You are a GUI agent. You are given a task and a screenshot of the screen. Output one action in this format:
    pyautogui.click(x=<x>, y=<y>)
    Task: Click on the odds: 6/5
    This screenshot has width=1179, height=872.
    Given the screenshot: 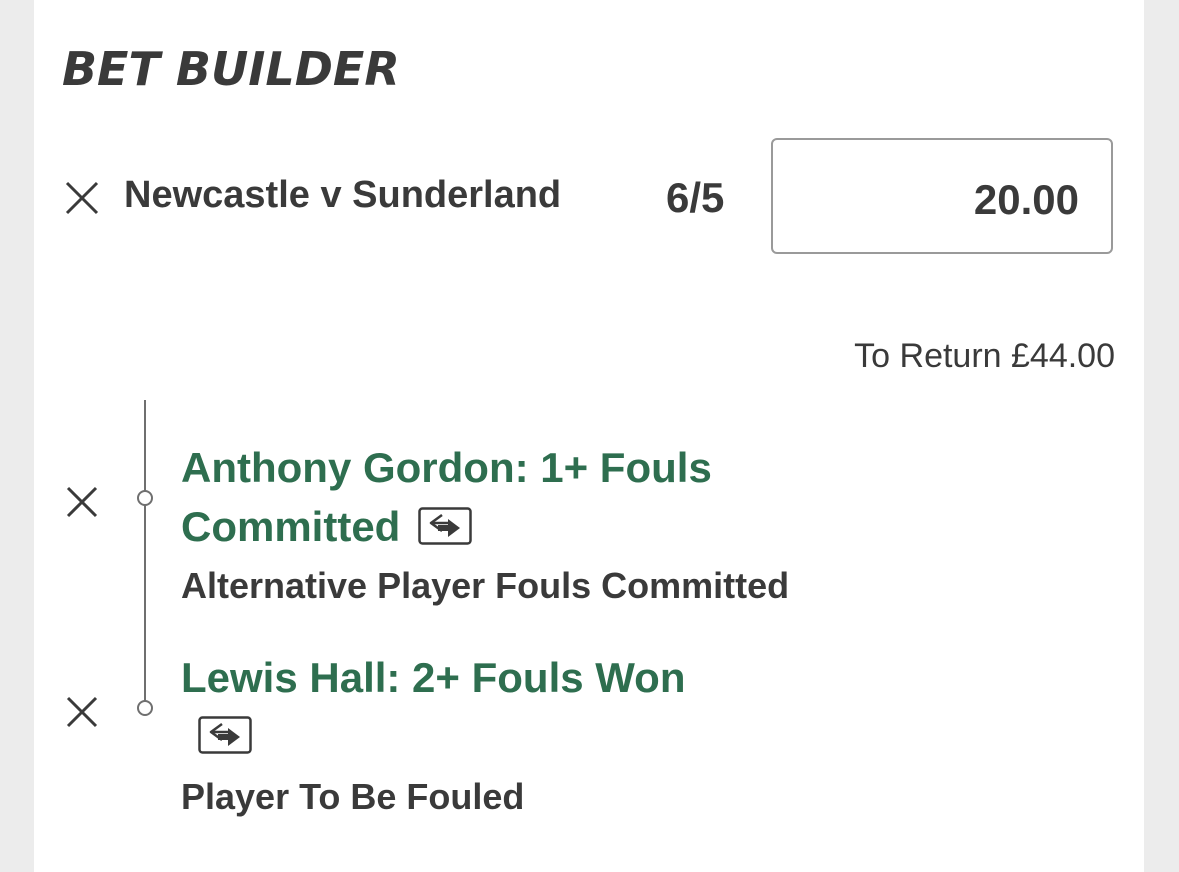 What is the action you would take?
    pyautogui.click(x=695, y=197)
    